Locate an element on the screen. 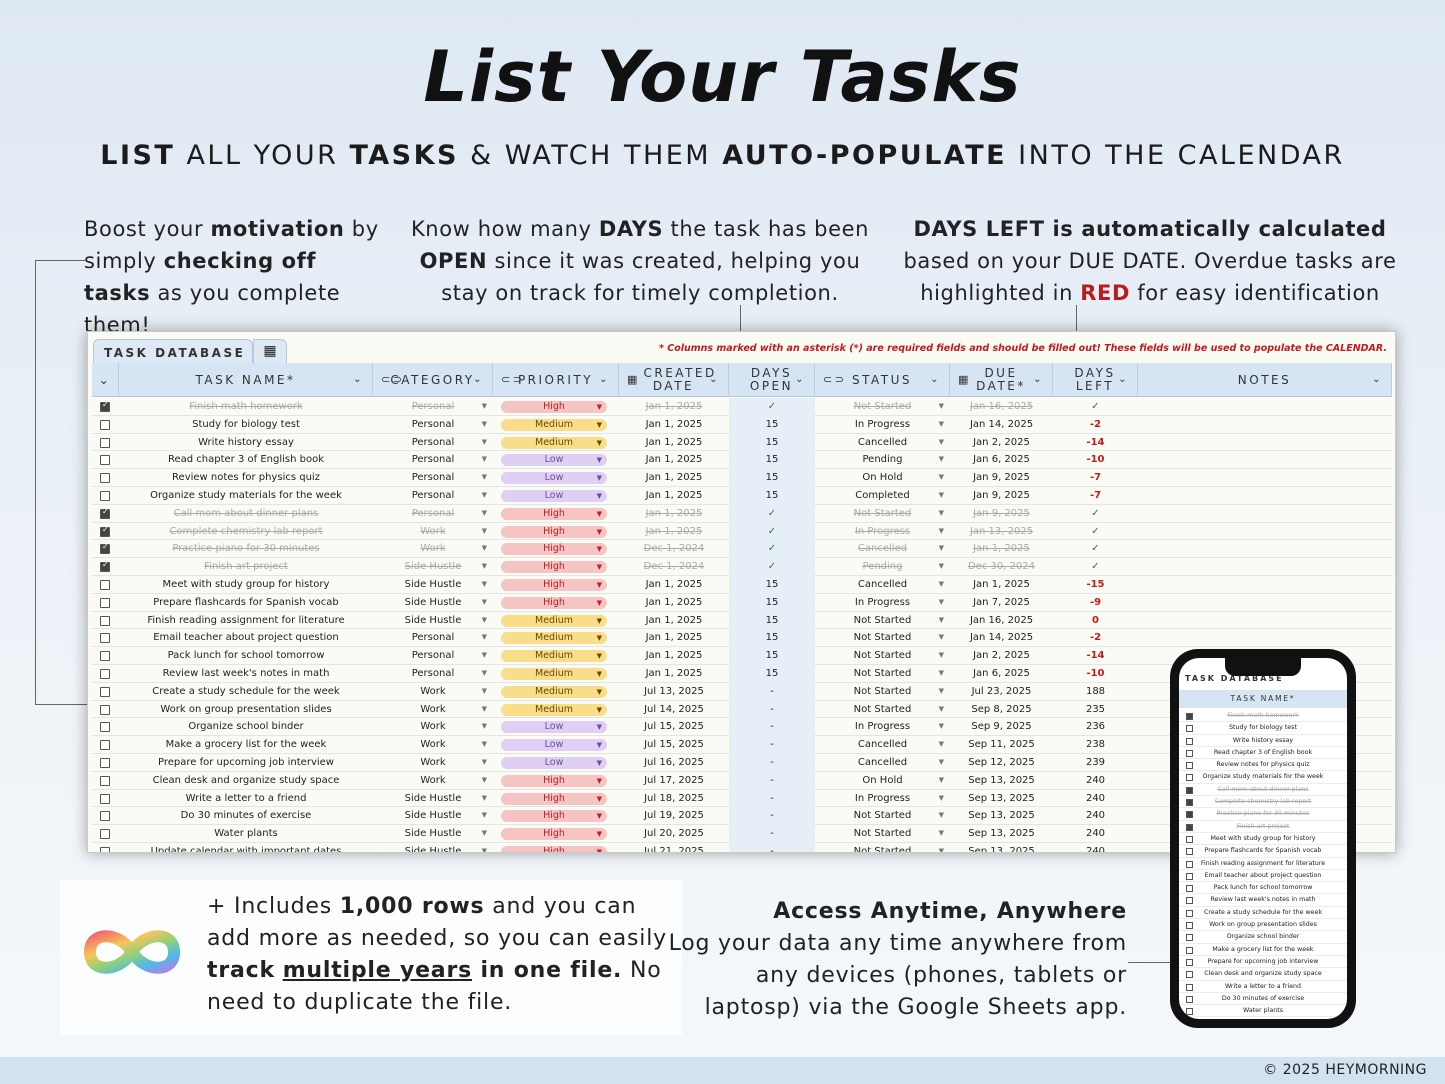 The image size is (1445, 1084). calendar-grid-icon: ▦ is located at coordinates (270, 352).